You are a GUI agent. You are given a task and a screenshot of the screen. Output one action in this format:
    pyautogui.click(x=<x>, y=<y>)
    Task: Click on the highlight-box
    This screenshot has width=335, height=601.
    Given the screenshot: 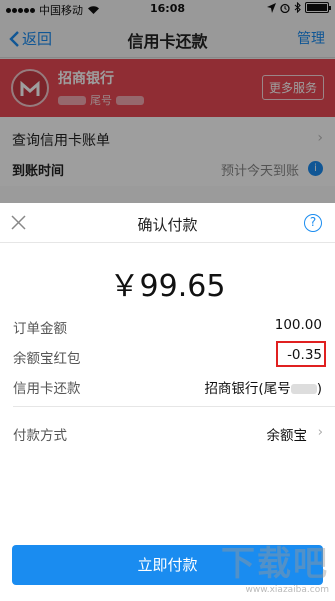 What is the action you would take?
    pyautogui.click(x=301, y=354)
    